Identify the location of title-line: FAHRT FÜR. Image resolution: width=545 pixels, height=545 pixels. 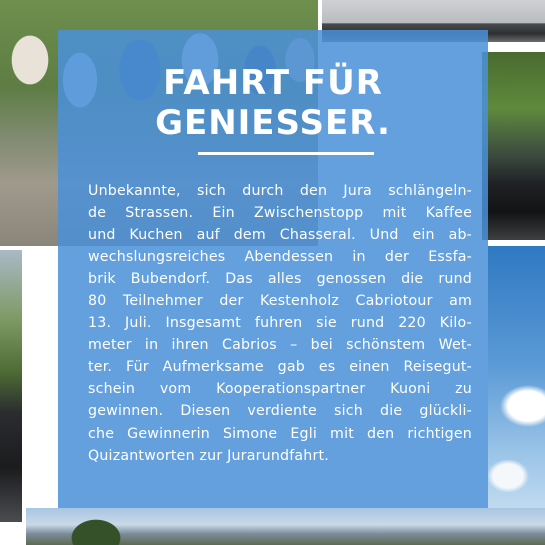
(273, 83).